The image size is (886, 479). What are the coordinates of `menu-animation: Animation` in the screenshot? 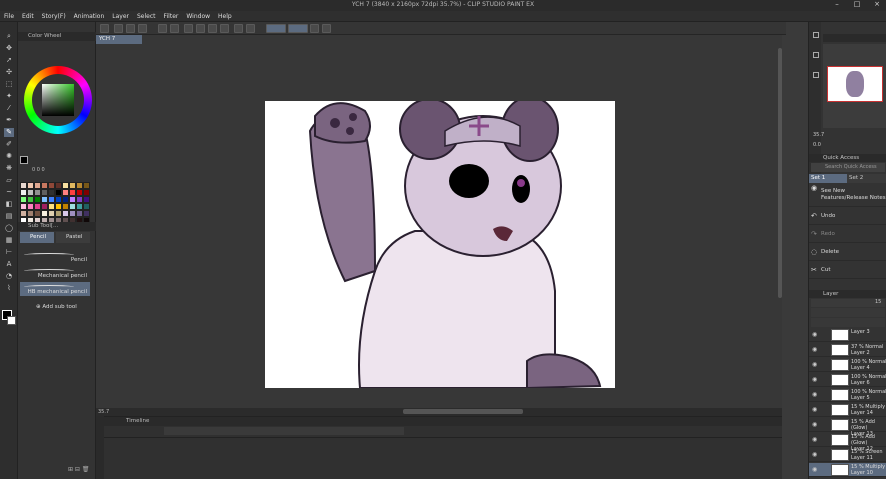 It's located at (89, 16).